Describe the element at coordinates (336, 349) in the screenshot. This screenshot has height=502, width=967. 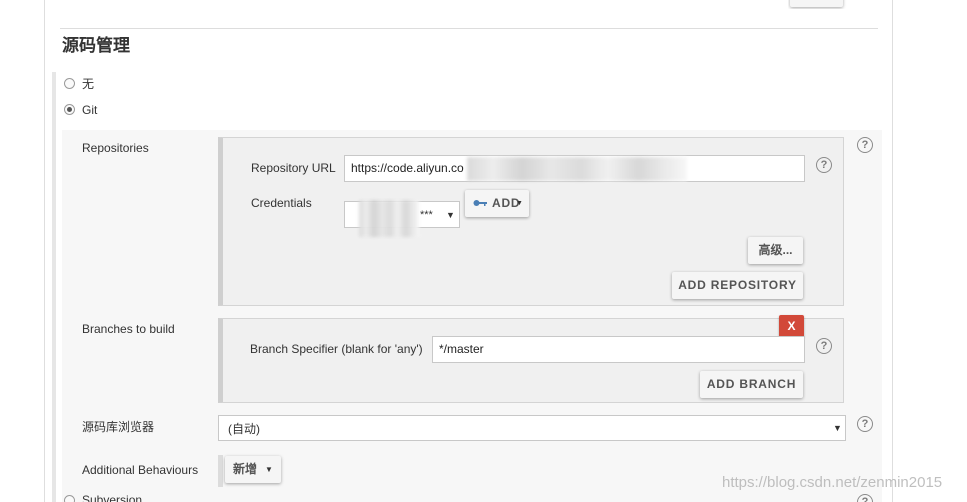
I see `branch-specifier-label: Branch Specifier (blank for 'any')` at that location.